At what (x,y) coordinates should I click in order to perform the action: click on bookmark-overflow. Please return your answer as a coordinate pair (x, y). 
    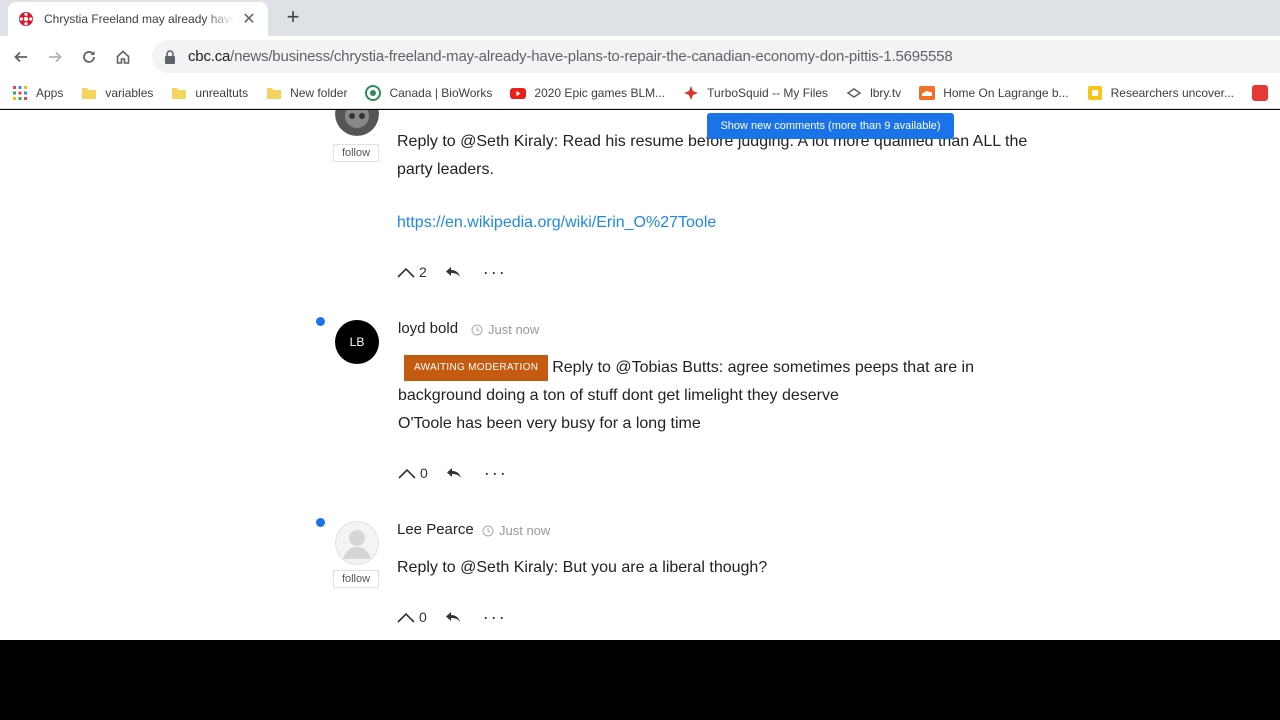
    Looking at the image, I should click on (1264, 92).